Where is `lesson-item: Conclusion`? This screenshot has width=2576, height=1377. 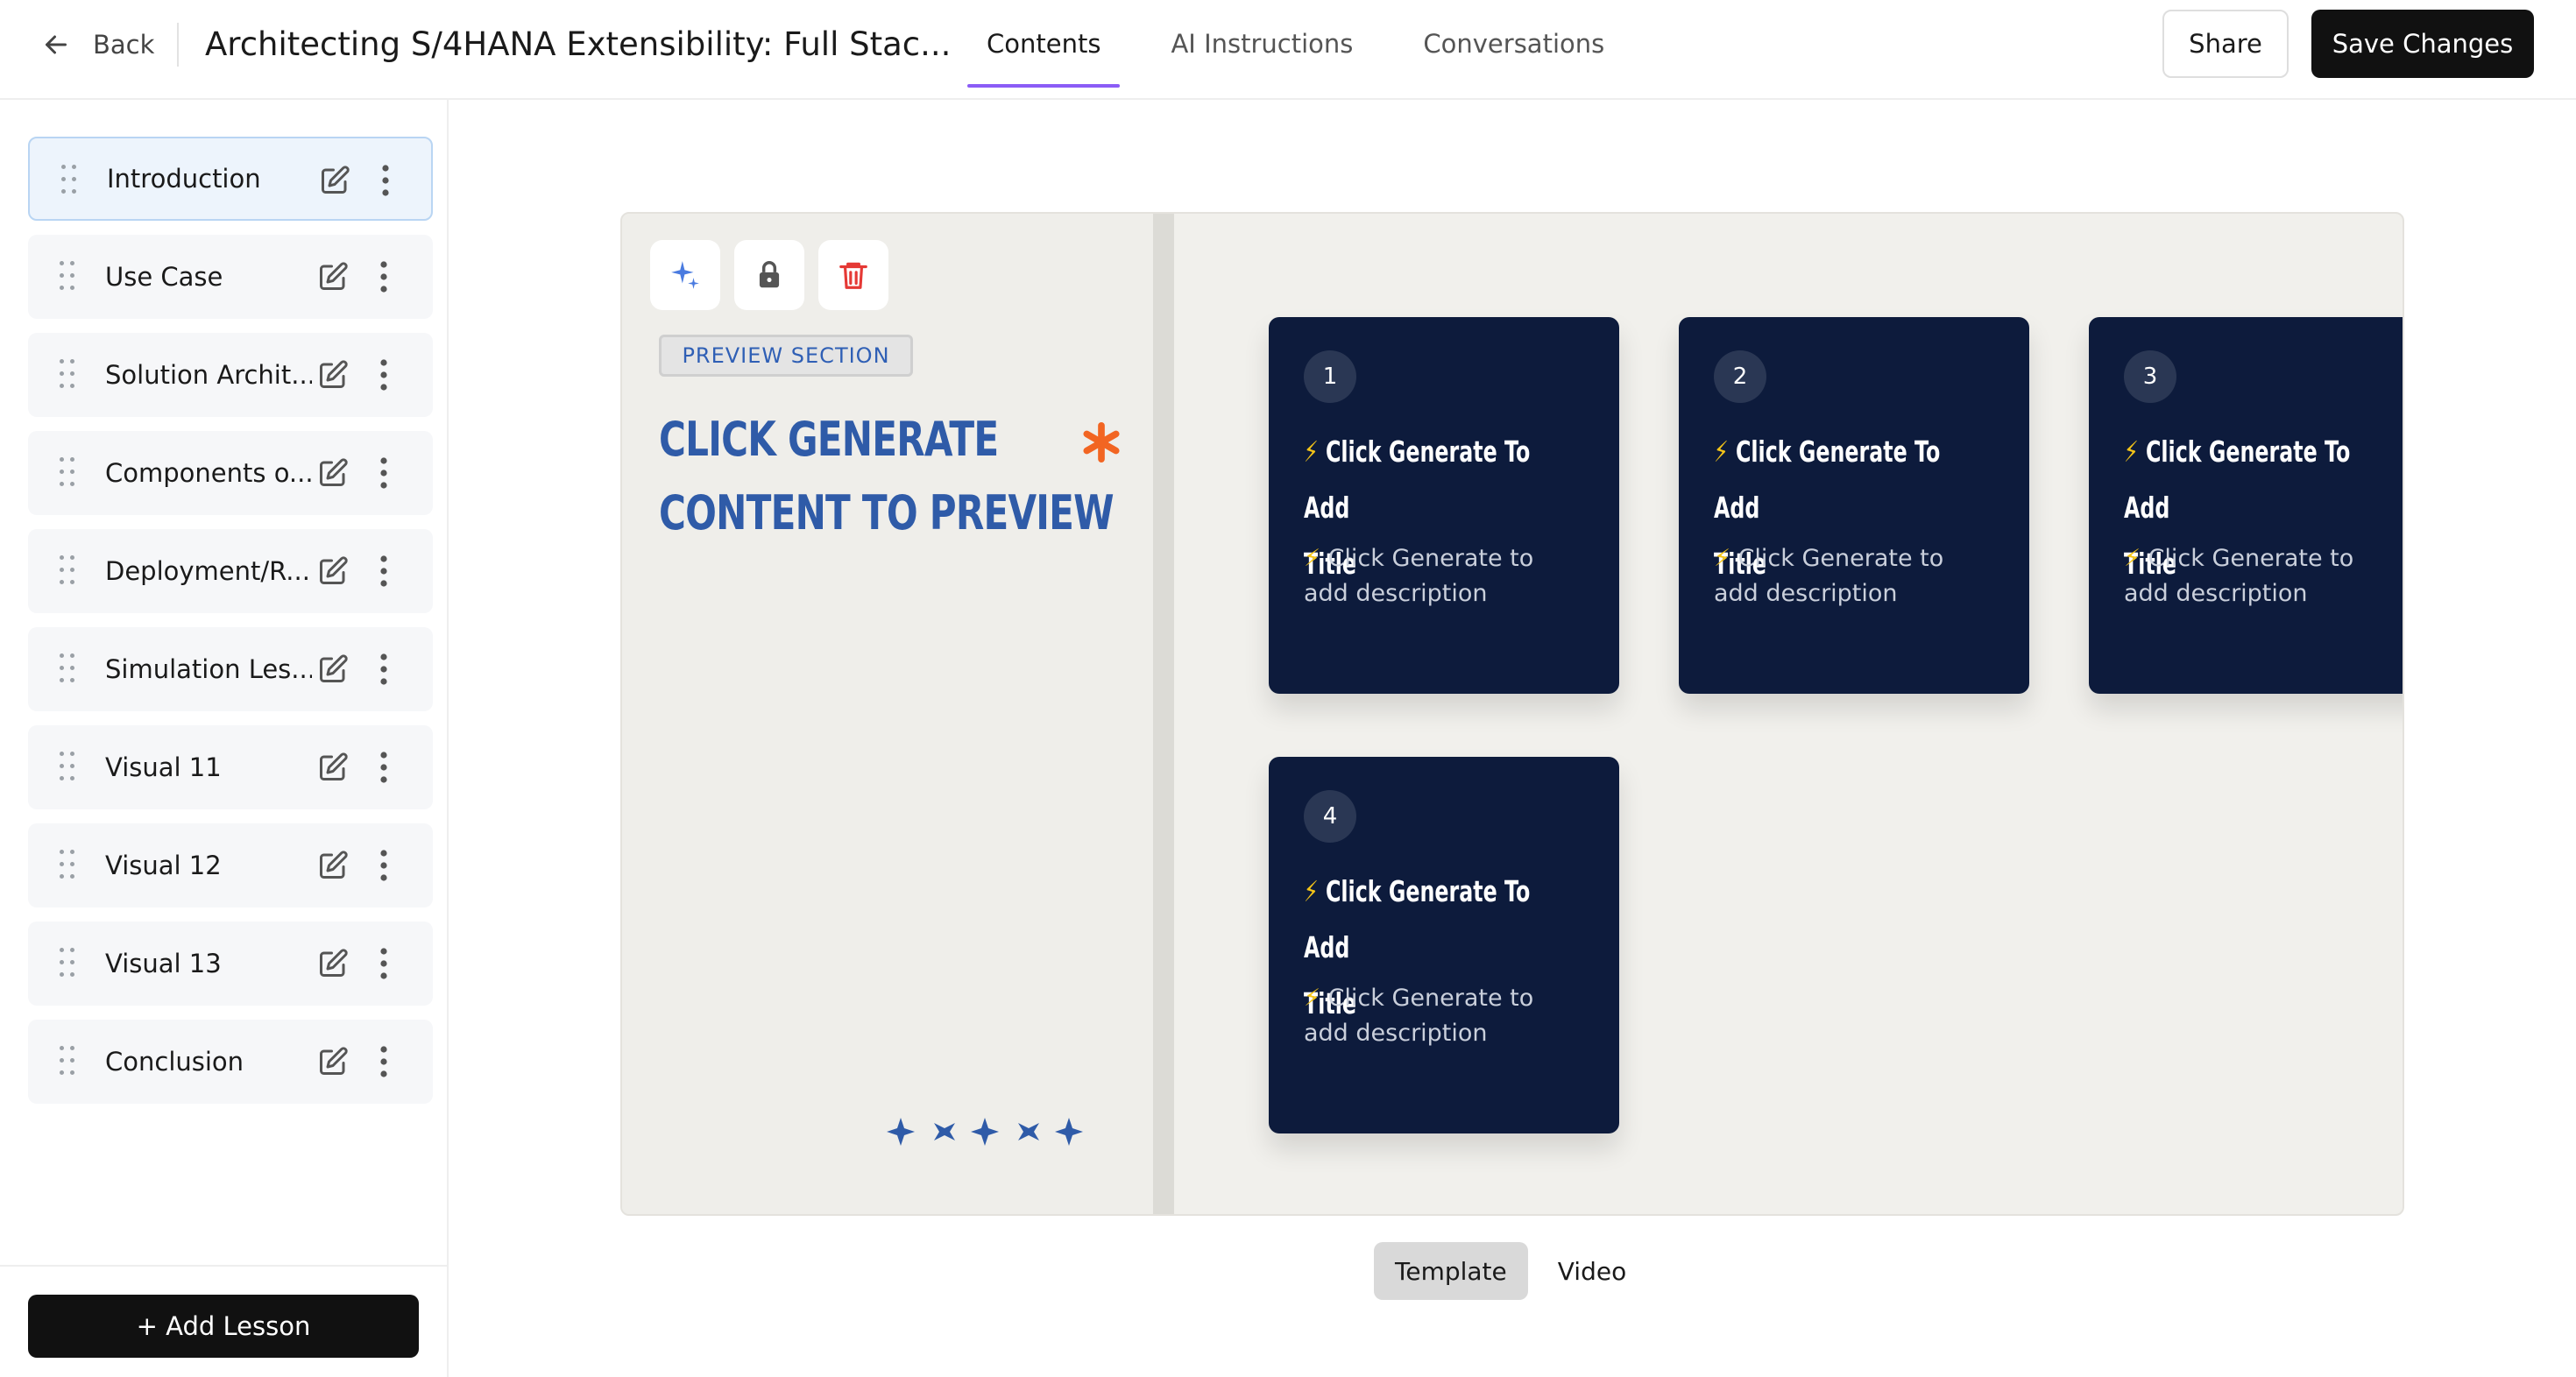 lesson-item: Conclusion is located at coordinates (230, 1062).